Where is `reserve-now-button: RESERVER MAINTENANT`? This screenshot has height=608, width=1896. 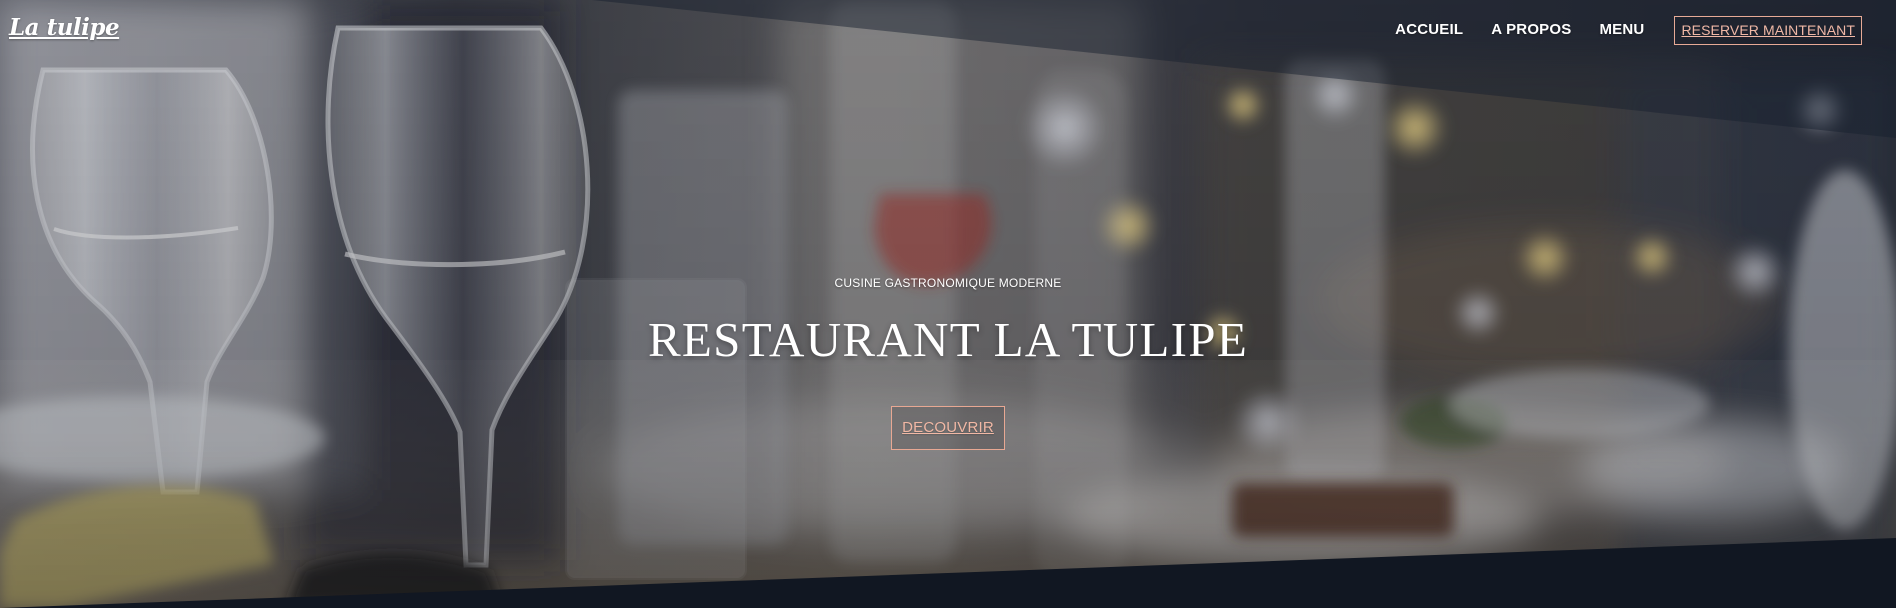
reserve-now-button: RESERVER MAINTENANT is located at coordinates (1768, 30).